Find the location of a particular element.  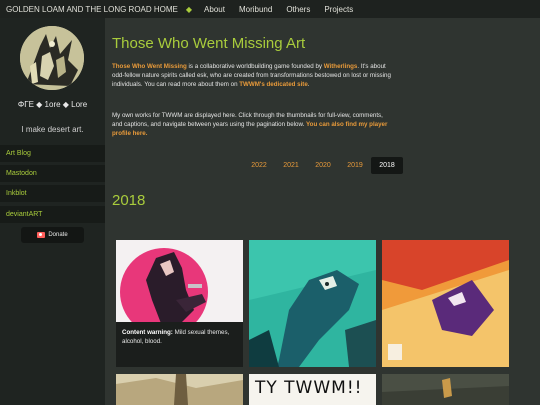

year-pagination: 2022 2021 2020 2019 2018 is located at coordinates (323, 165).